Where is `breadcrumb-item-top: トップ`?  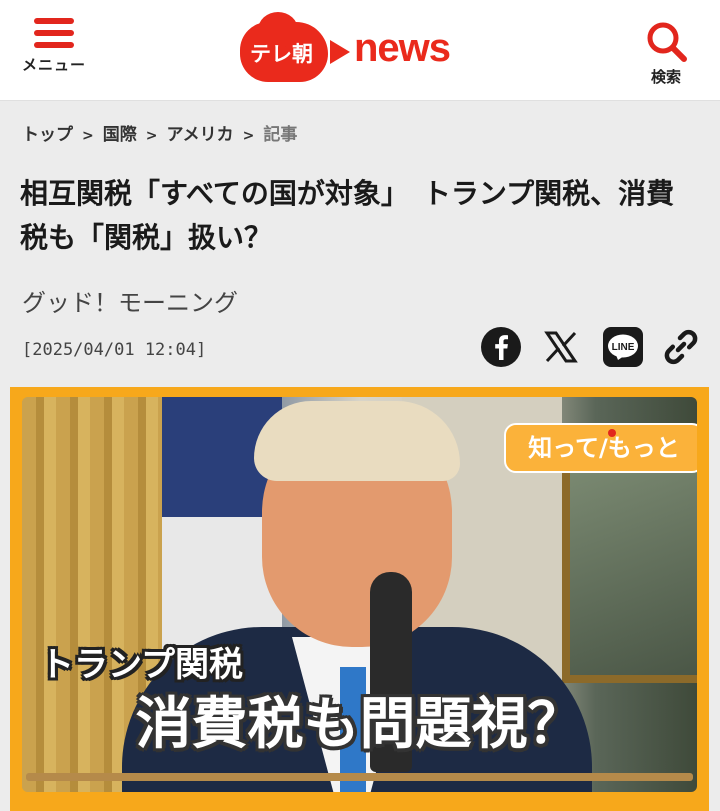
breadcrumb-item-top: トップ is located at coordinates (47, 135).